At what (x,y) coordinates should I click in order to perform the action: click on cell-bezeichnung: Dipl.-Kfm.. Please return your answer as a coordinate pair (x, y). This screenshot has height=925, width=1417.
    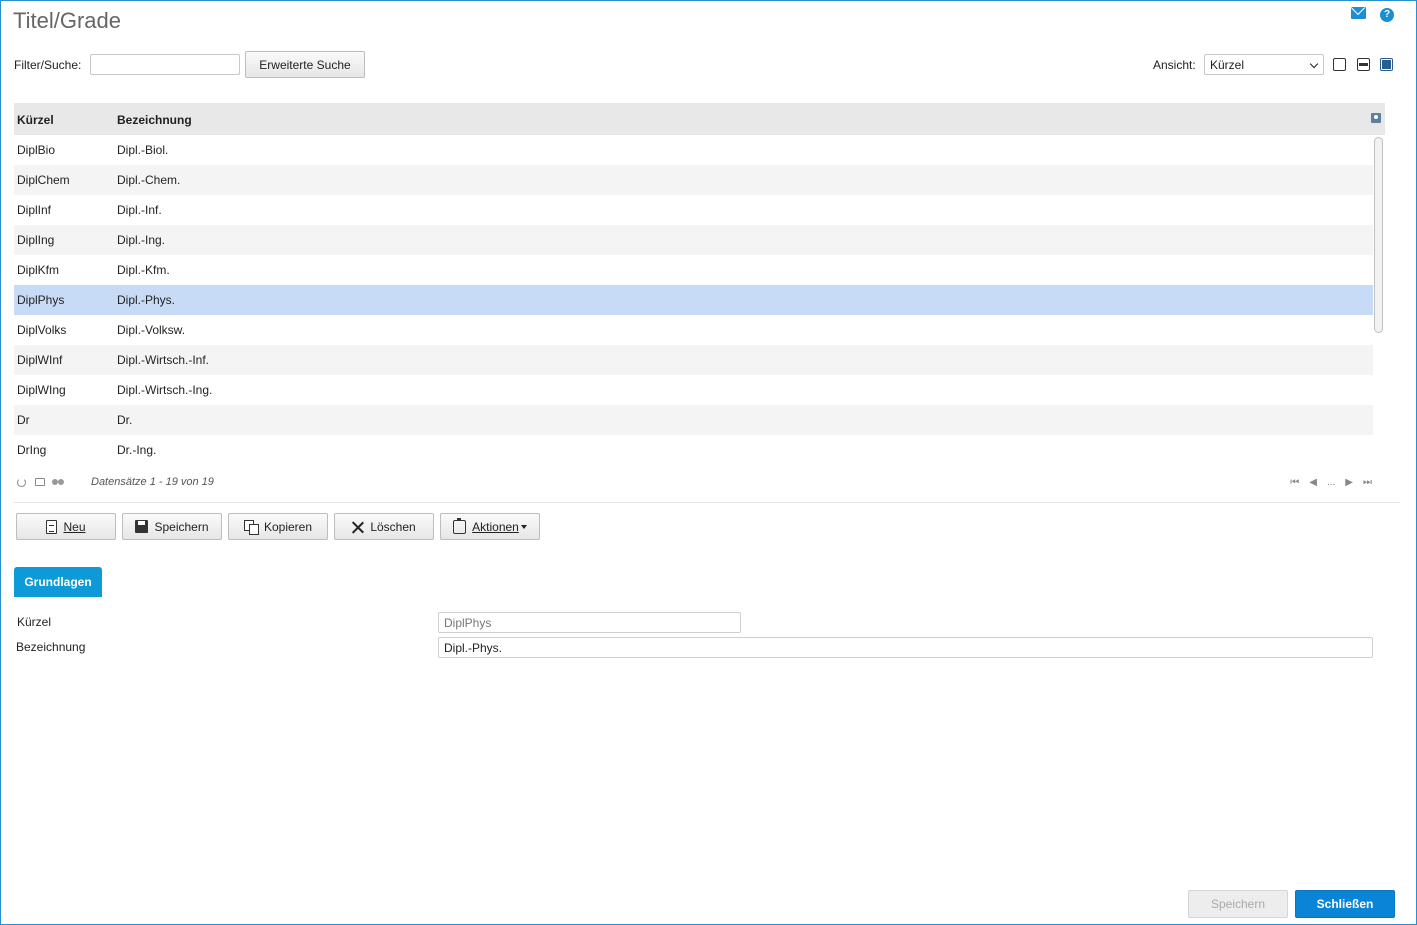
    Looking at the image, I should click on (143, 270).